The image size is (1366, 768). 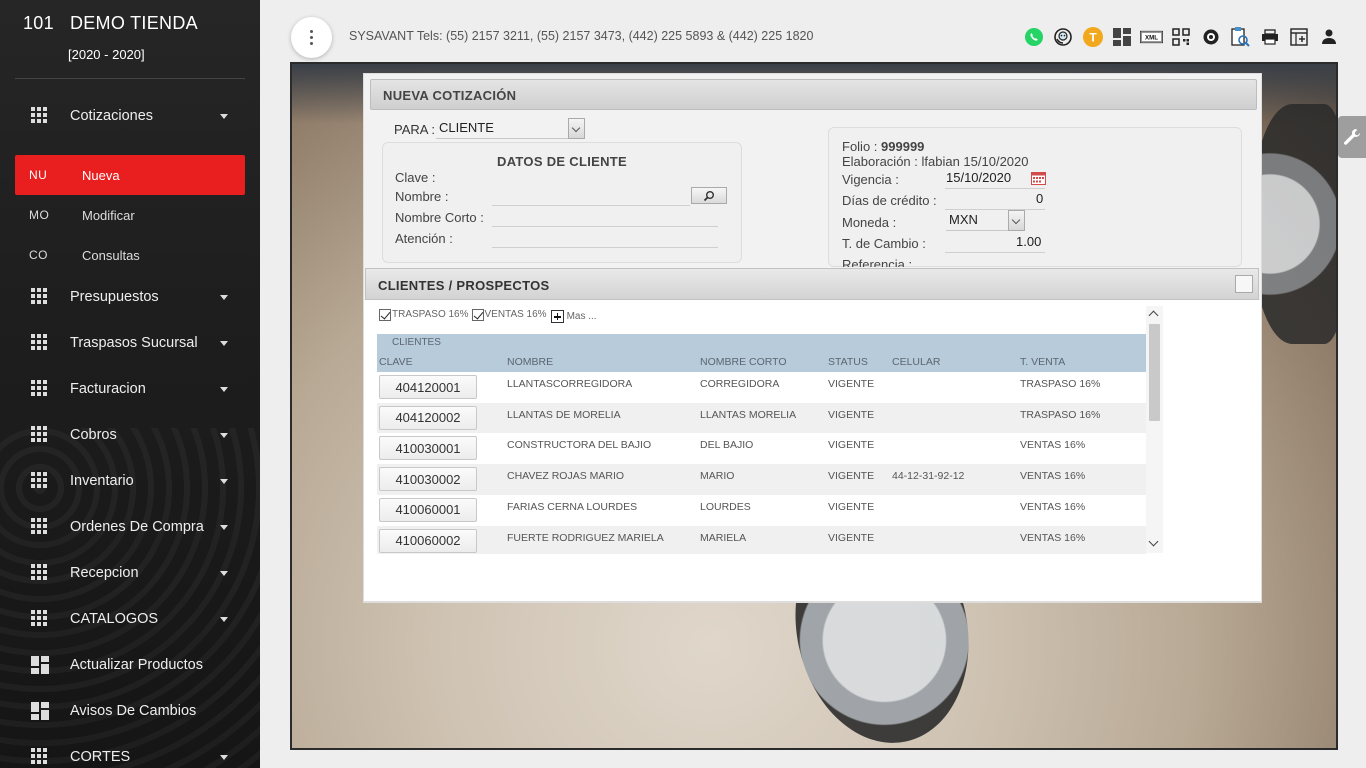 I want to click on filter-traspaso-label: TRASPASO 16%, so click(x=430, y=314).